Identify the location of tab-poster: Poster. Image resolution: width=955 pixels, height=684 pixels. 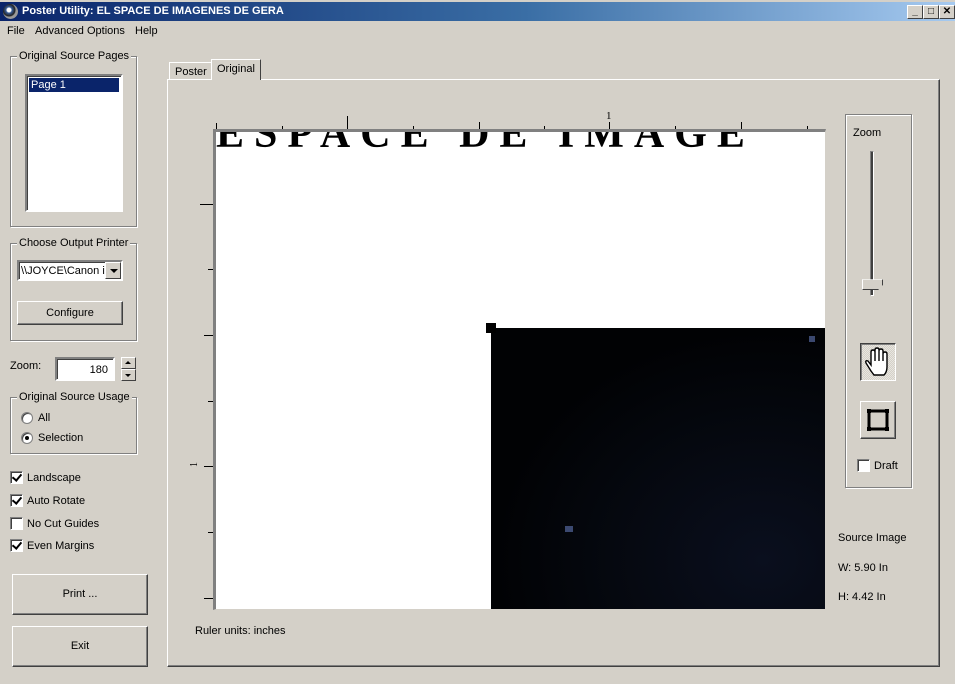
(191, 71).